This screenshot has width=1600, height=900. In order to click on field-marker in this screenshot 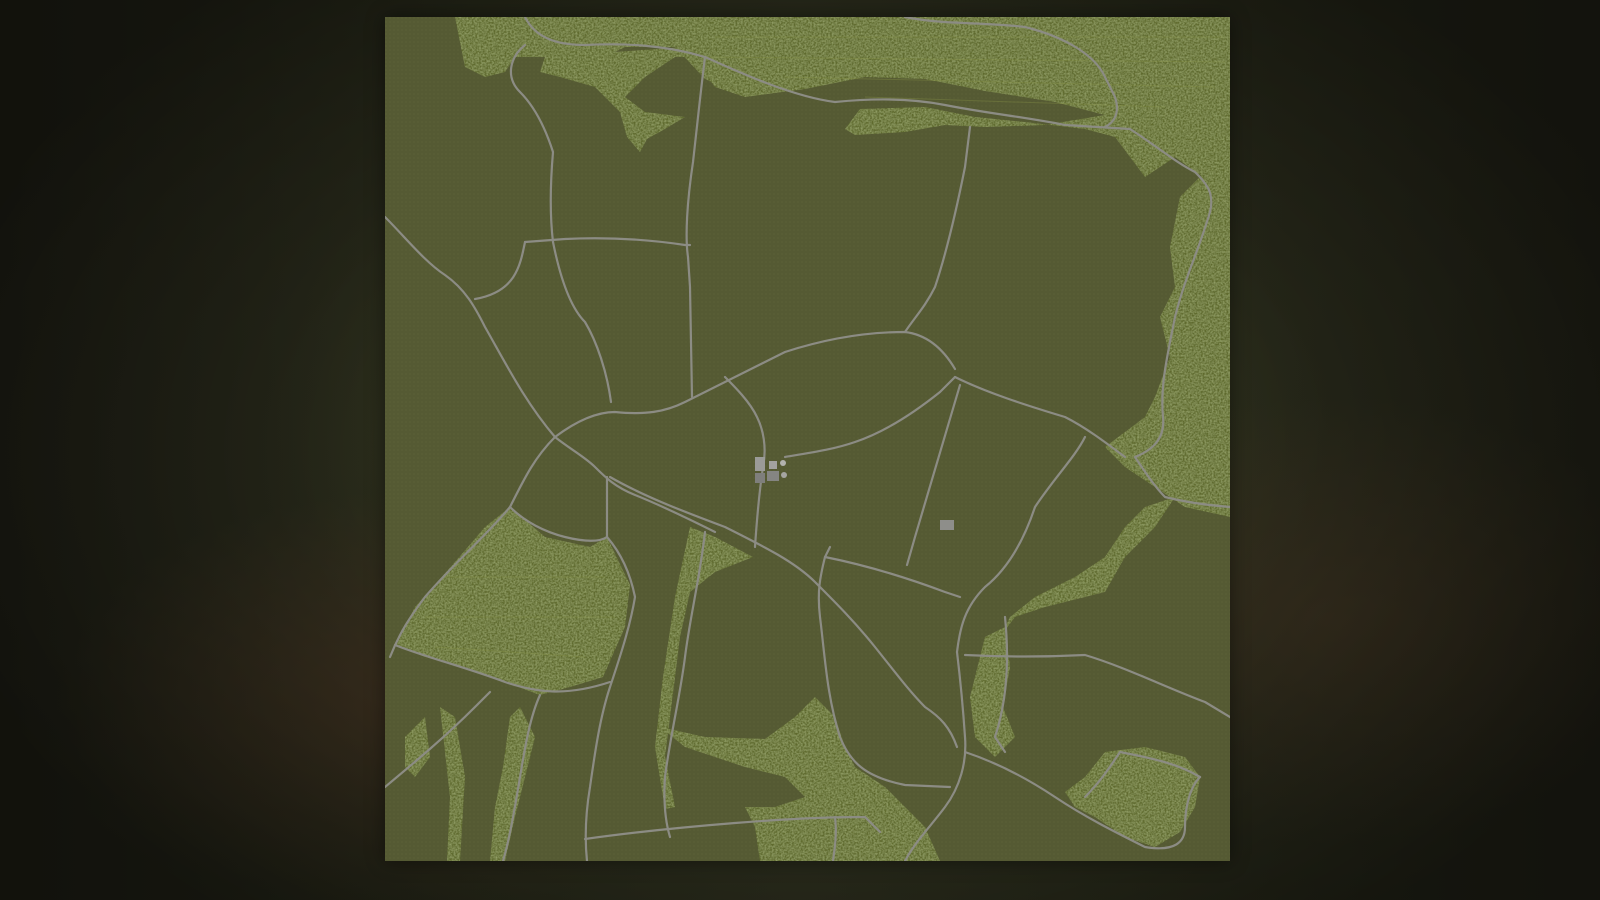, I will do `click(947, 525)`.